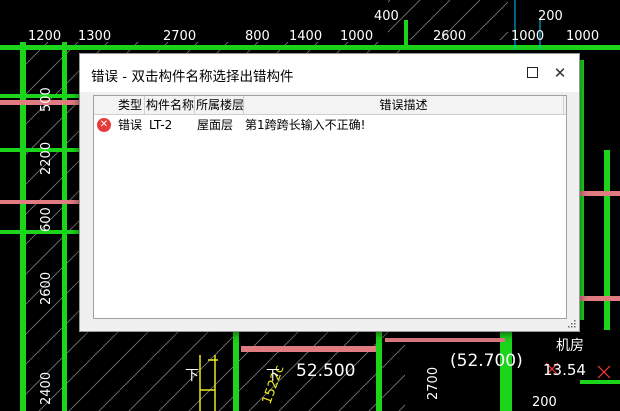 The height and width of the screenshot is (411, 620). What do you see at coordinates (130, 125) in the screenshot?
I see `cell-type: 错误` at bounding box center [130, 125].